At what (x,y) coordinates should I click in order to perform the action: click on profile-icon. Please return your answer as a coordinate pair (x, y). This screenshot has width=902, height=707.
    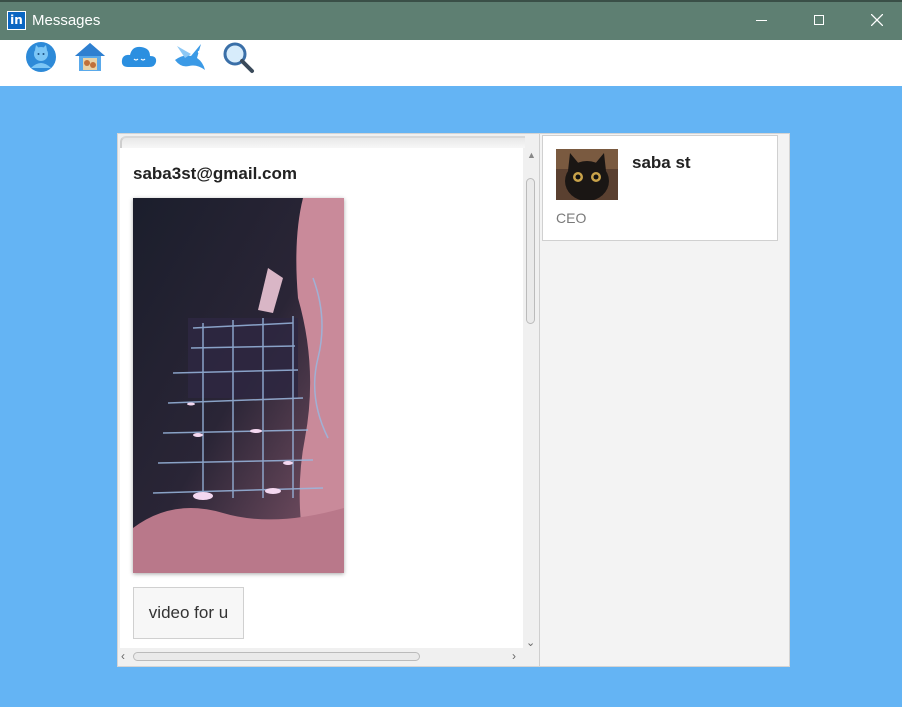
    Looking at the image, I should click on (41, 57).